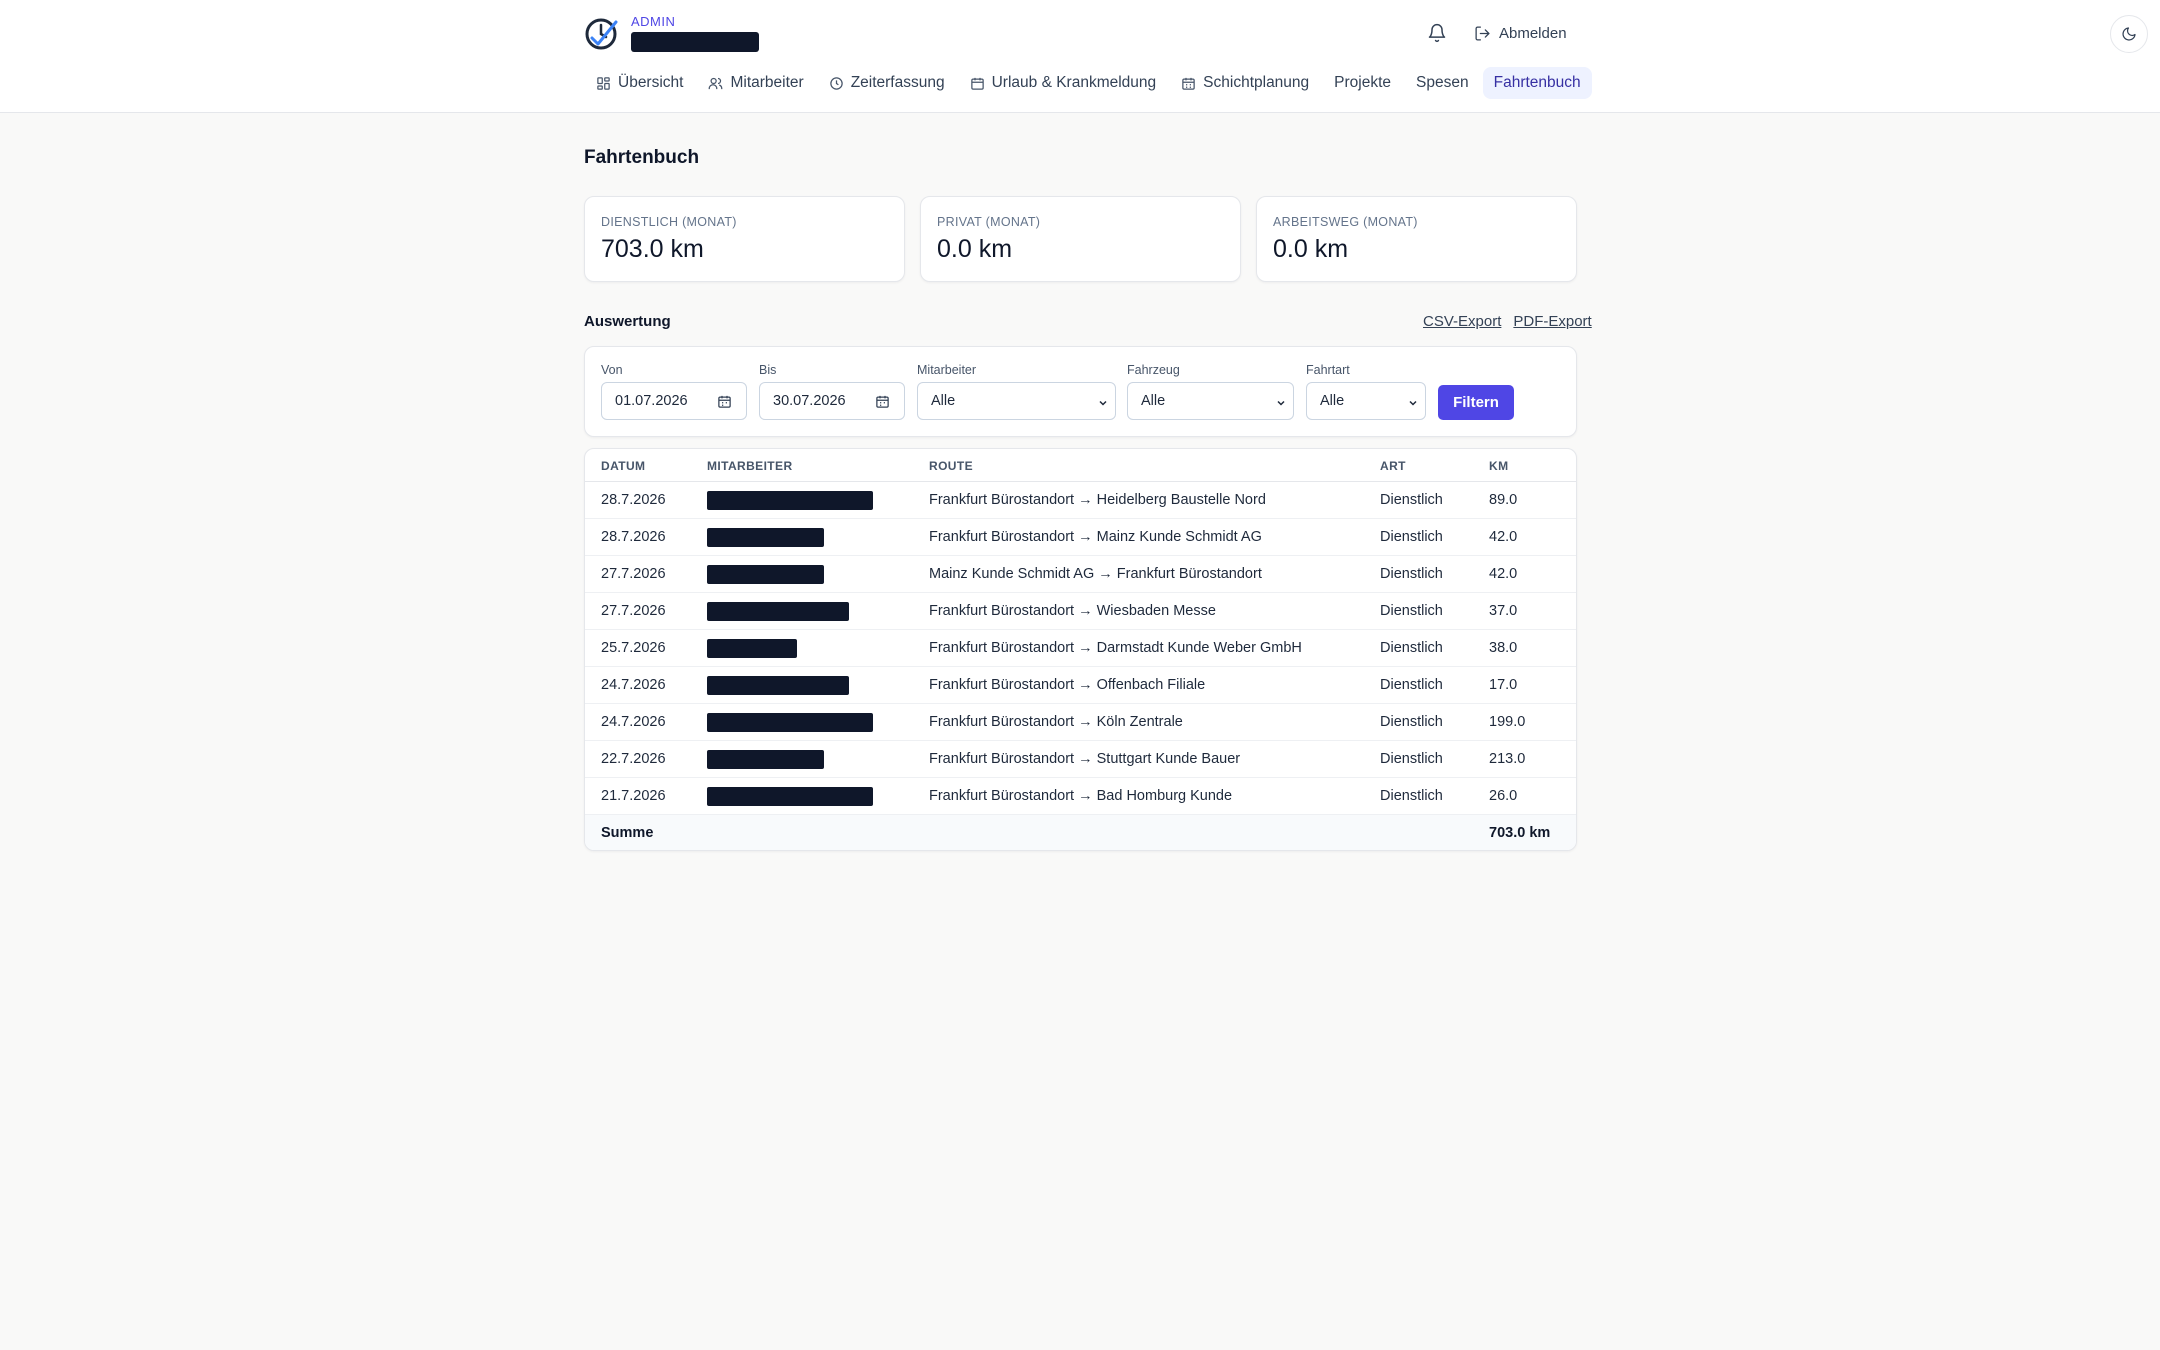 The image size is (2160, 1350). What do you see at coordinates (1332, 401) in the screenshot?
I see `triptype-select-value: Alle` at bounding box center [1332, 401].